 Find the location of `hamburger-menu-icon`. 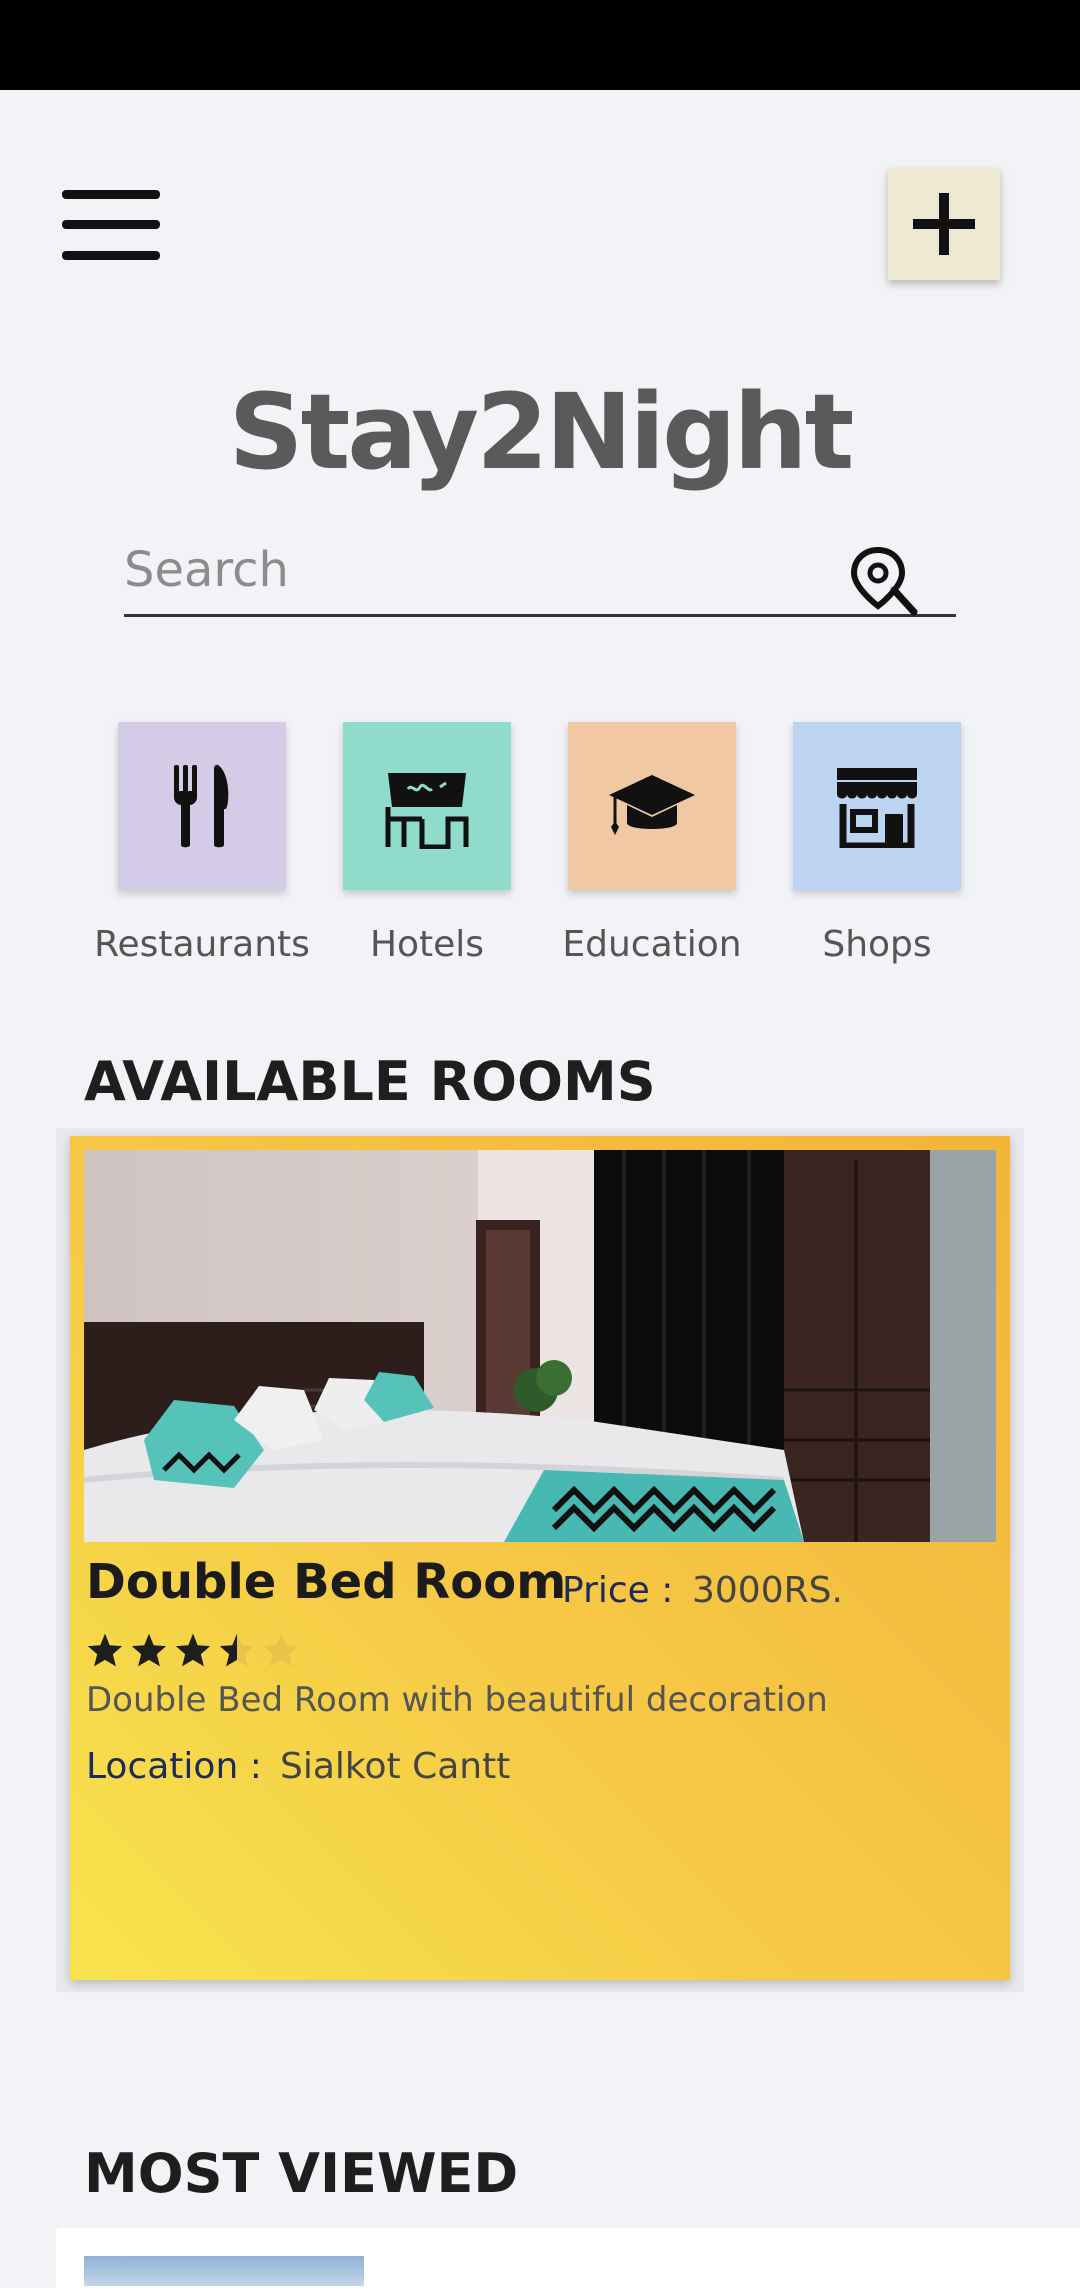

hamburger-menu-icon is located at coordinates (111, 225).